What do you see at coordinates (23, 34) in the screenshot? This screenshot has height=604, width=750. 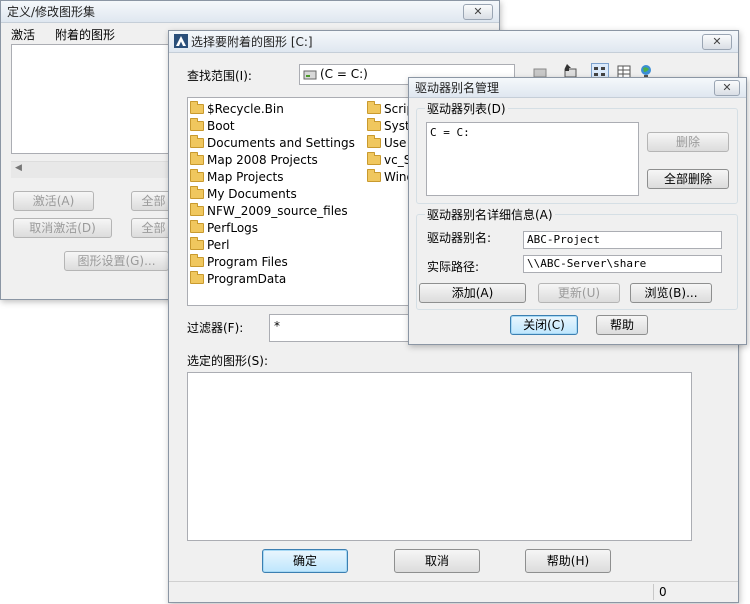 I see `column-header-active: 激活` at bounding box center [23, 34].